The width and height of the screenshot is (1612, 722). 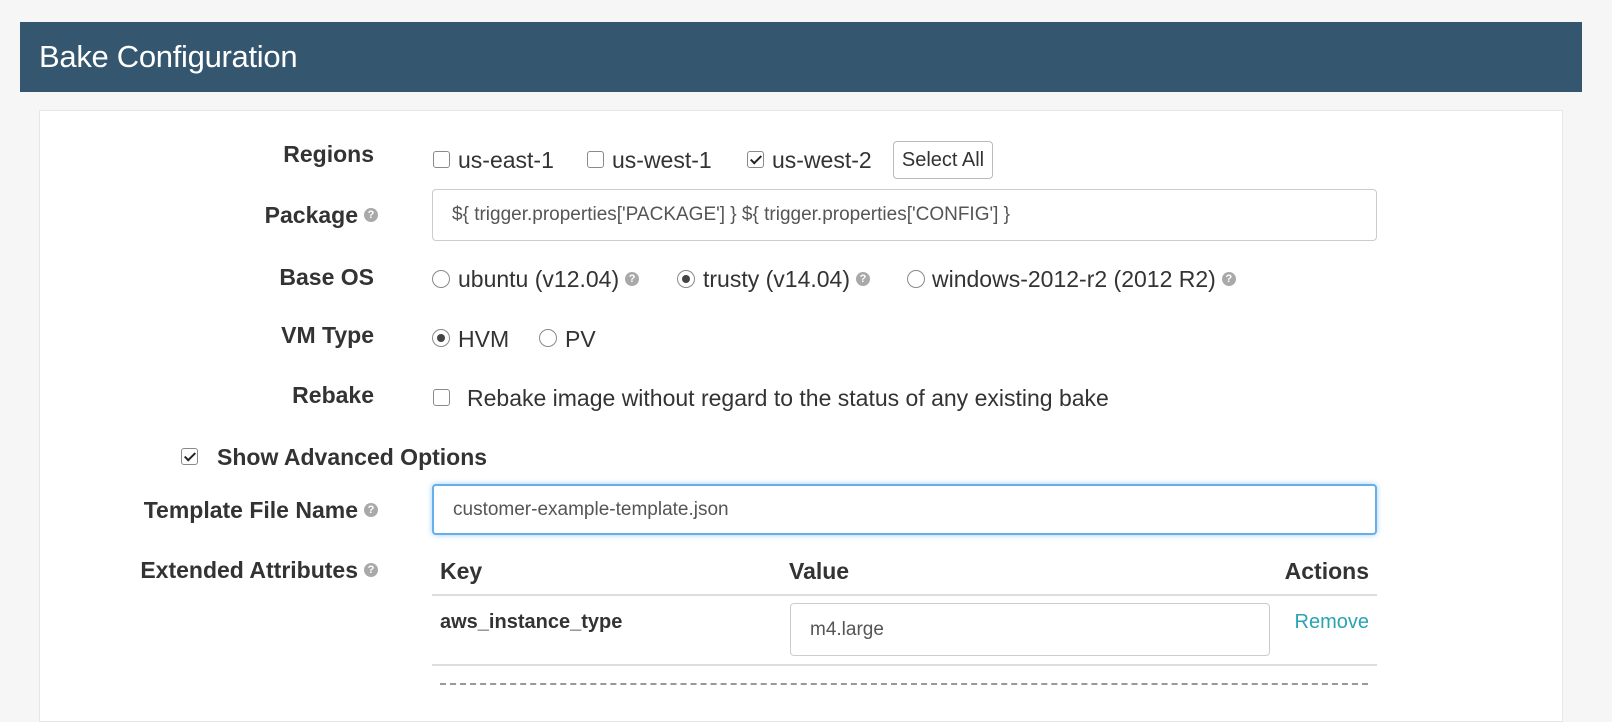 I want to click on base-os-label-windows: windows-2012-r2 (2012 R2)?, so click(x=1084, y=279).